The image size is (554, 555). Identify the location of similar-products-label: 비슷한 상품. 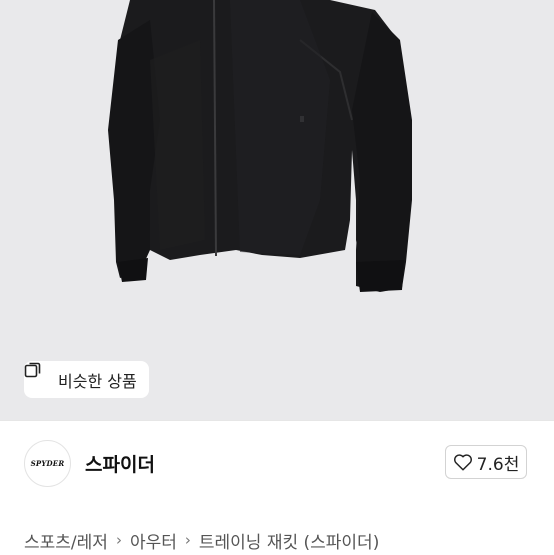
(97, 381).